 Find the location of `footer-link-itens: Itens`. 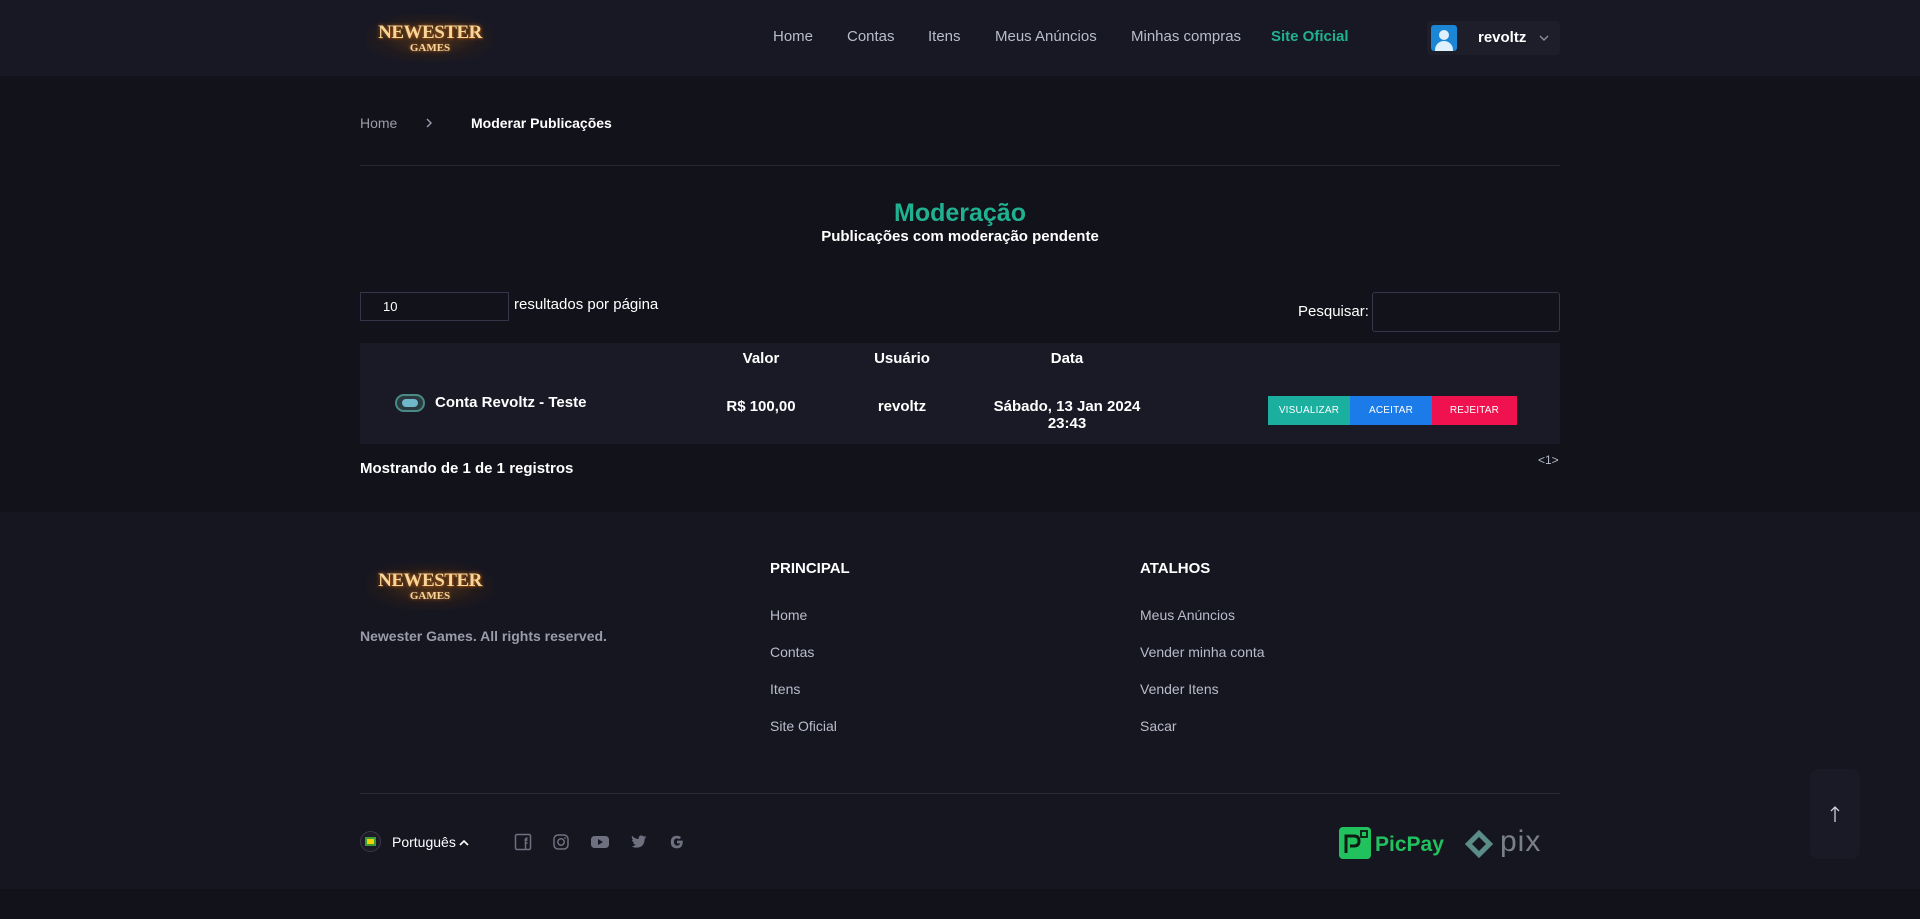

footer-link-itens: Itens is located at coordinates (785, 689).